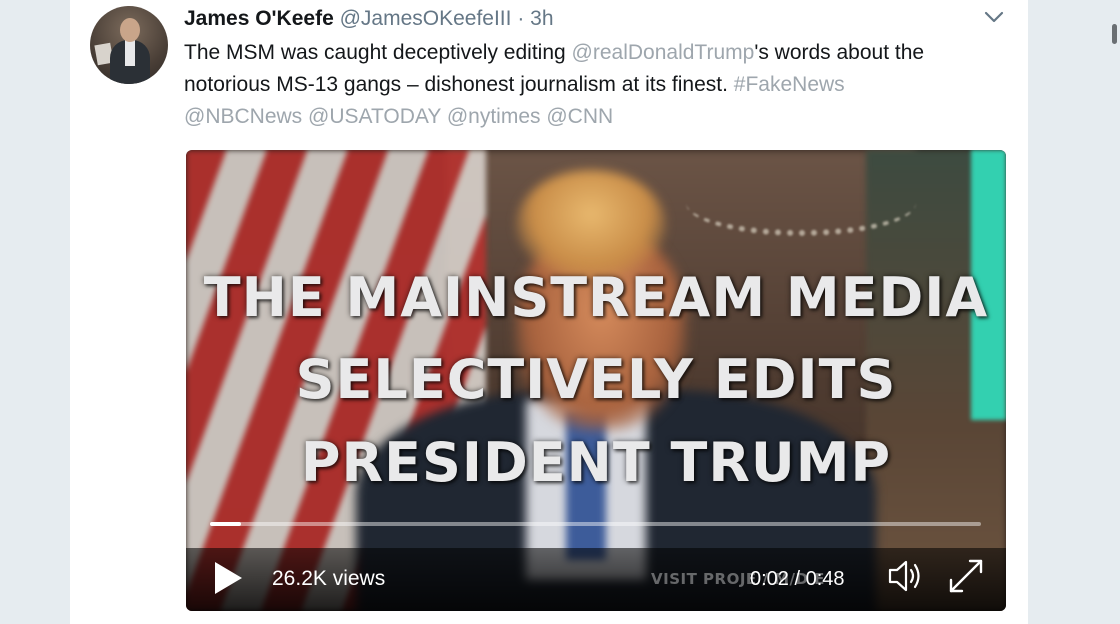 The image size is (1120, 624). Describe the element at coordinates (905, 576) in the screenshot. I see `speaker-icon` at that location.